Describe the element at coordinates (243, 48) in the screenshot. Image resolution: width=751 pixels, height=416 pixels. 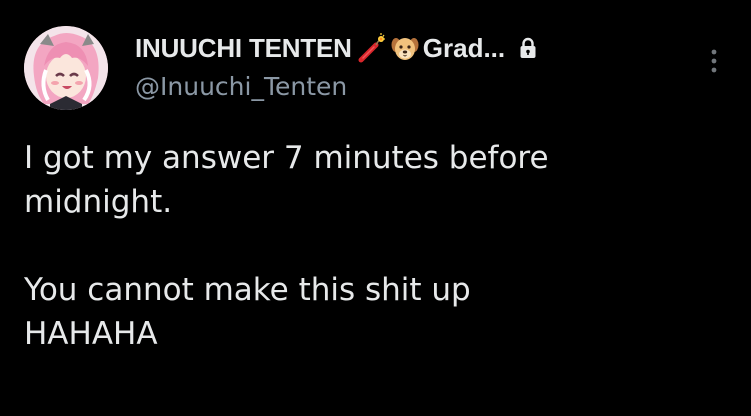
I see `display-name: INUUCHI TENTEN` at that location.